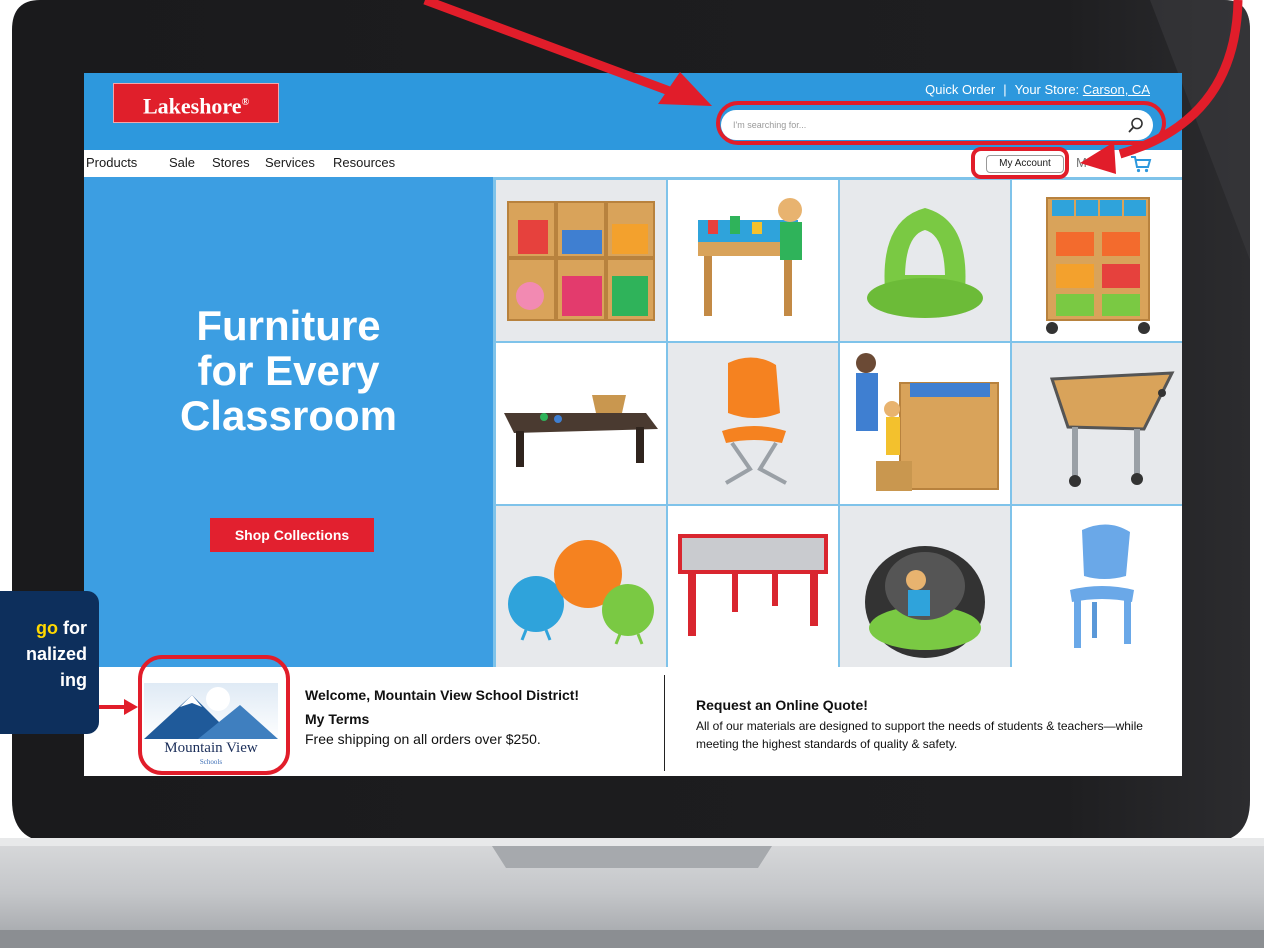 The width and height of the screenshot is (1264, 948). Describe the element at coordinates (1020, 163) in the screenshot. I see `account-highlight-outline` at that location.